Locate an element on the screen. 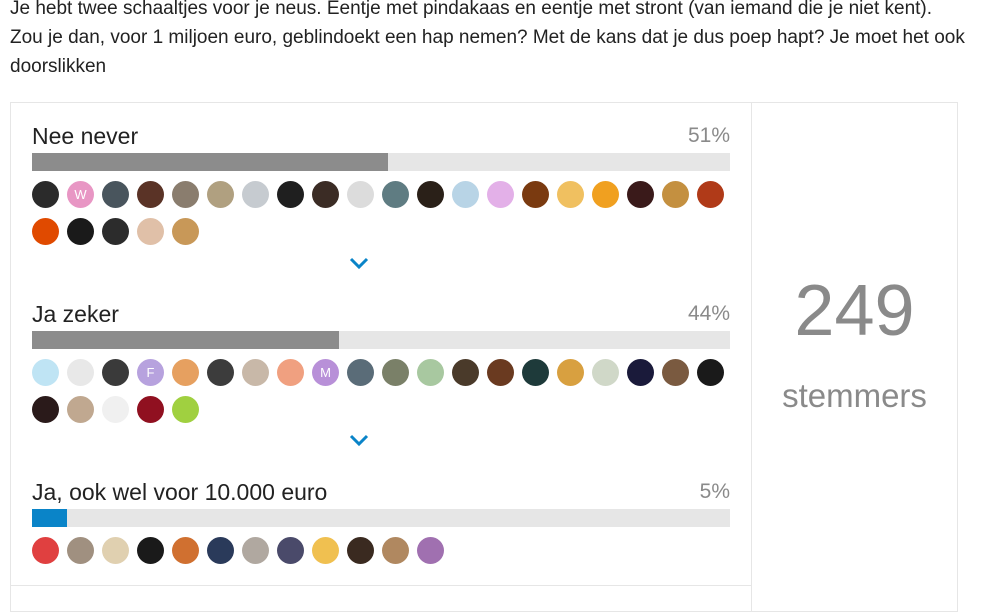 The image size is (997, 612). voter-avatar: F is located at coordinates (150, 372).